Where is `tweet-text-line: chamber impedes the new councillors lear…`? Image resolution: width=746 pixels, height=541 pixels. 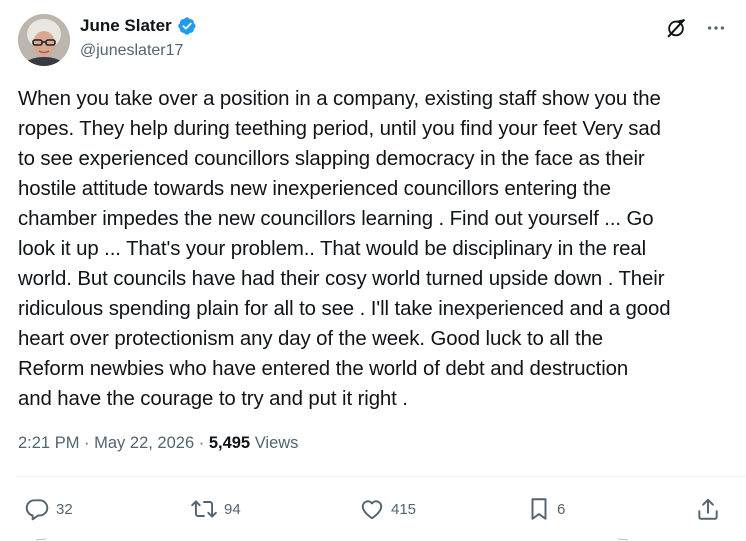 tweet-text-line: chamber impedes the new councillors lear… is located at coordinates (336, 219).